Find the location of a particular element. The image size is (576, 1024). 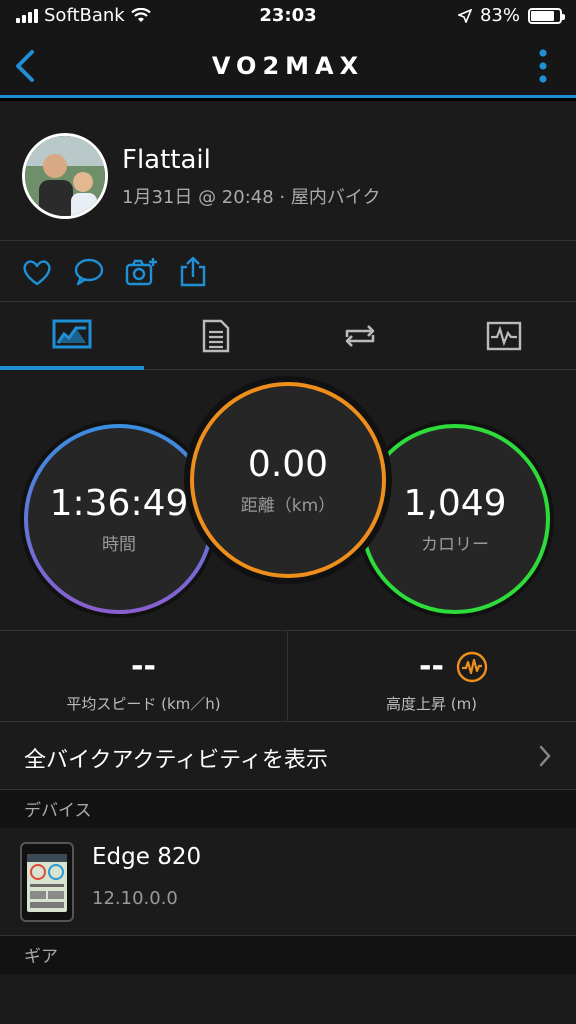

avg-speed-label: 平均スピード (km／h) is located at coordinates (143, 704).